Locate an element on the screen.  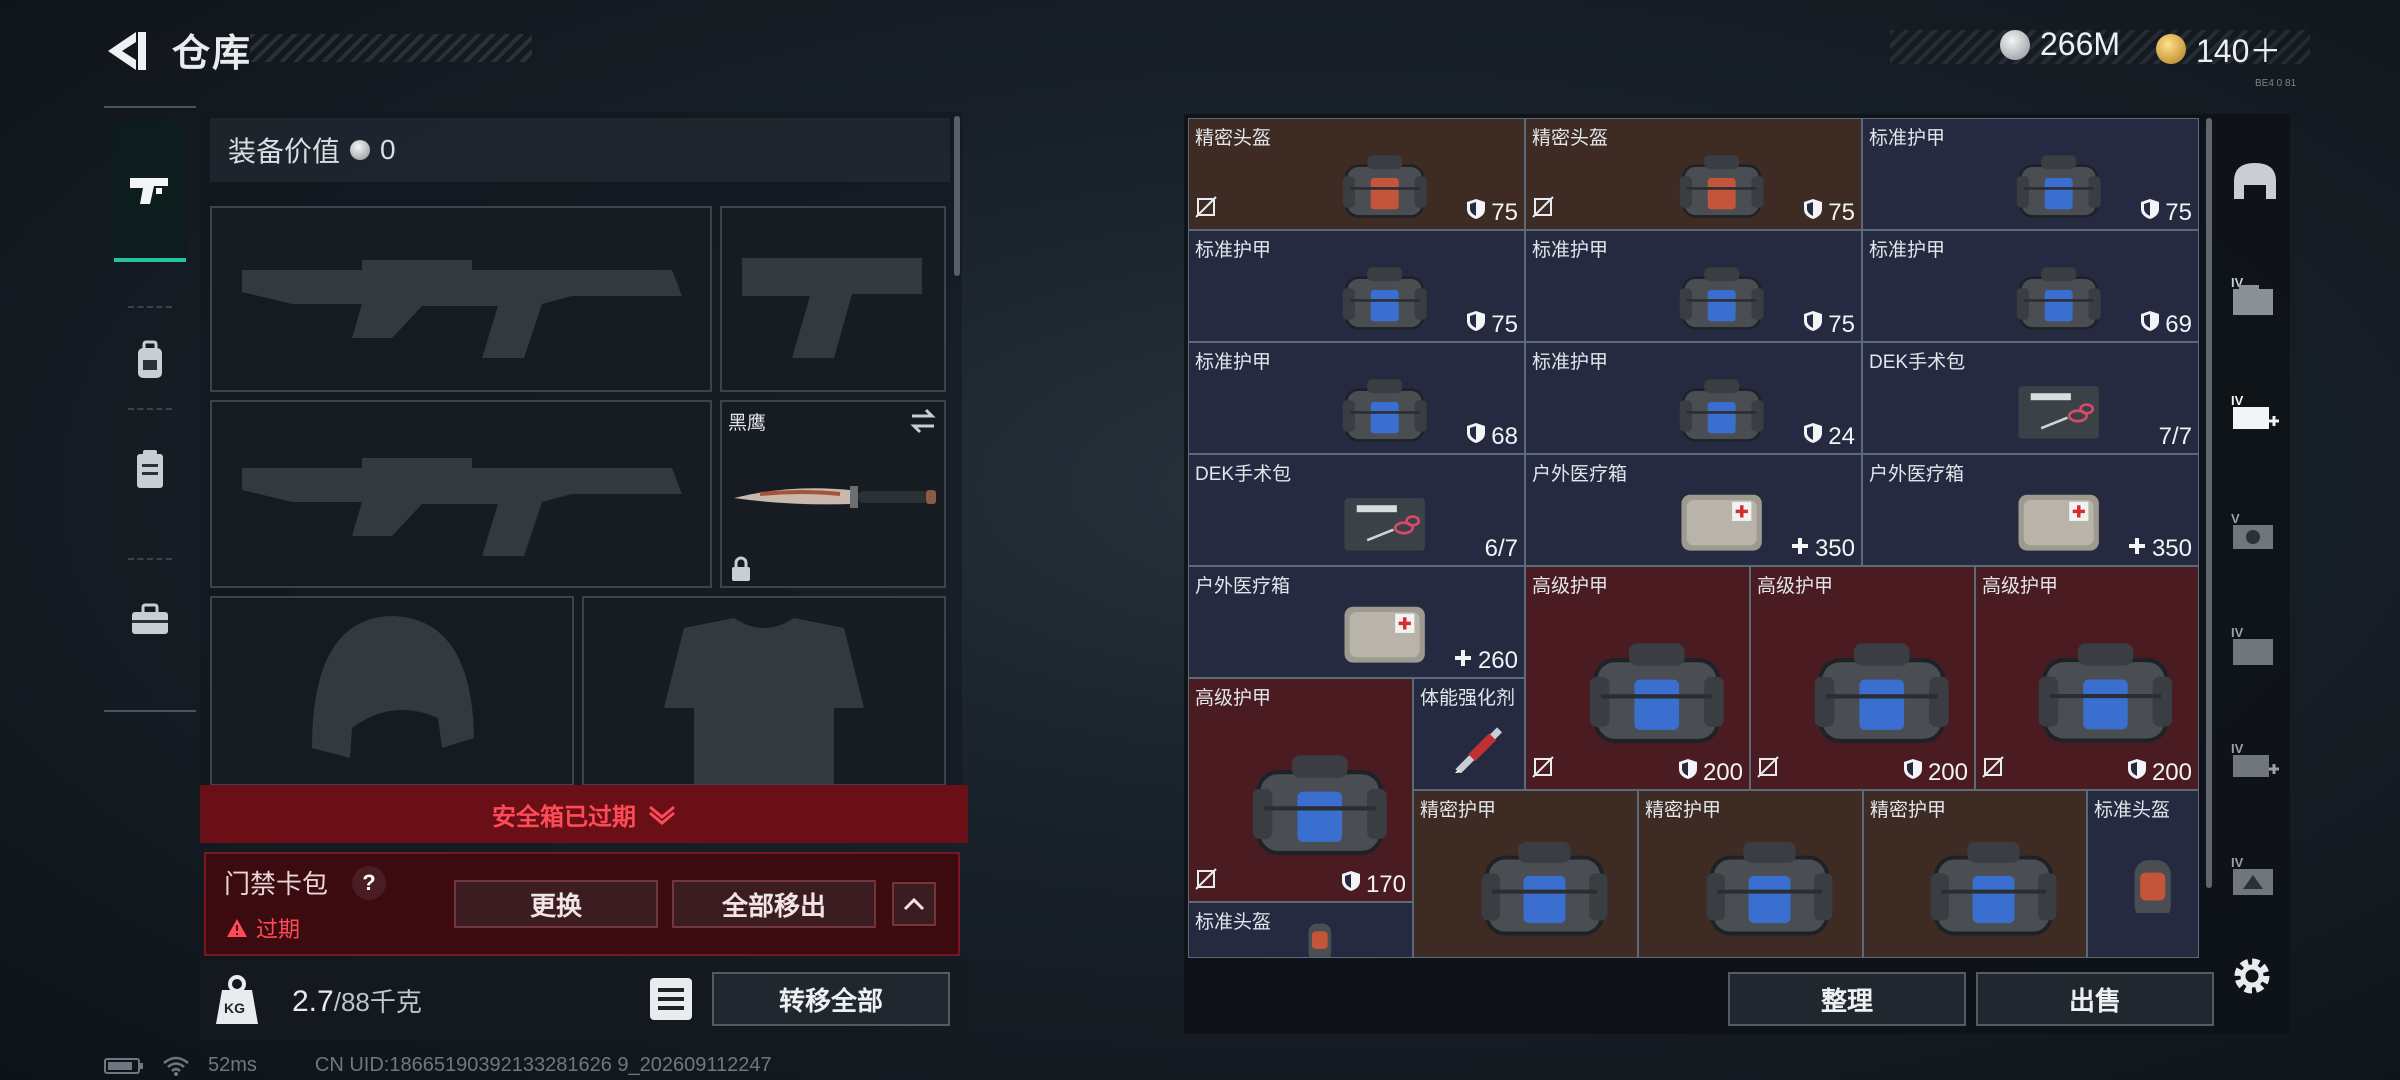
medkit-tier-4-icon: IV is located at coordinates (2255, 413).